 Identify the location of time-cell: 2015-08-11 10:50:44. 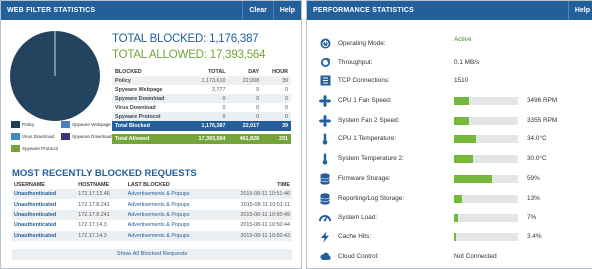
(265, 225).